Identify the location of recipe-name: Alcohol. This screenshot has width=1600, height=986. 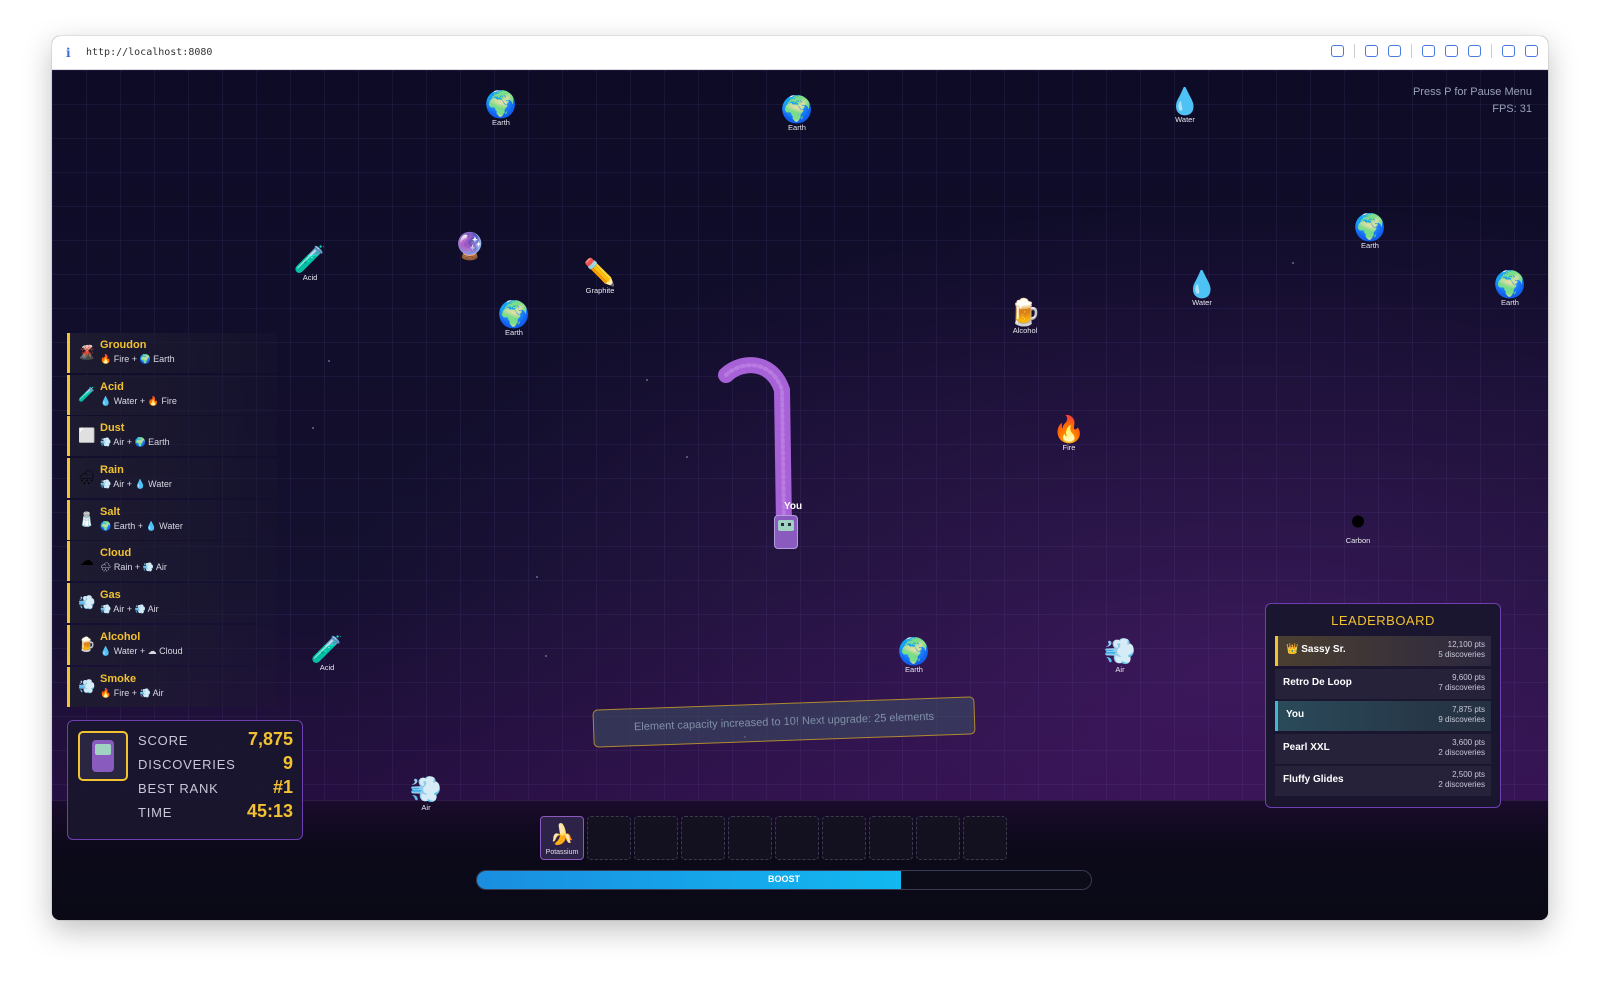
(120, 636).